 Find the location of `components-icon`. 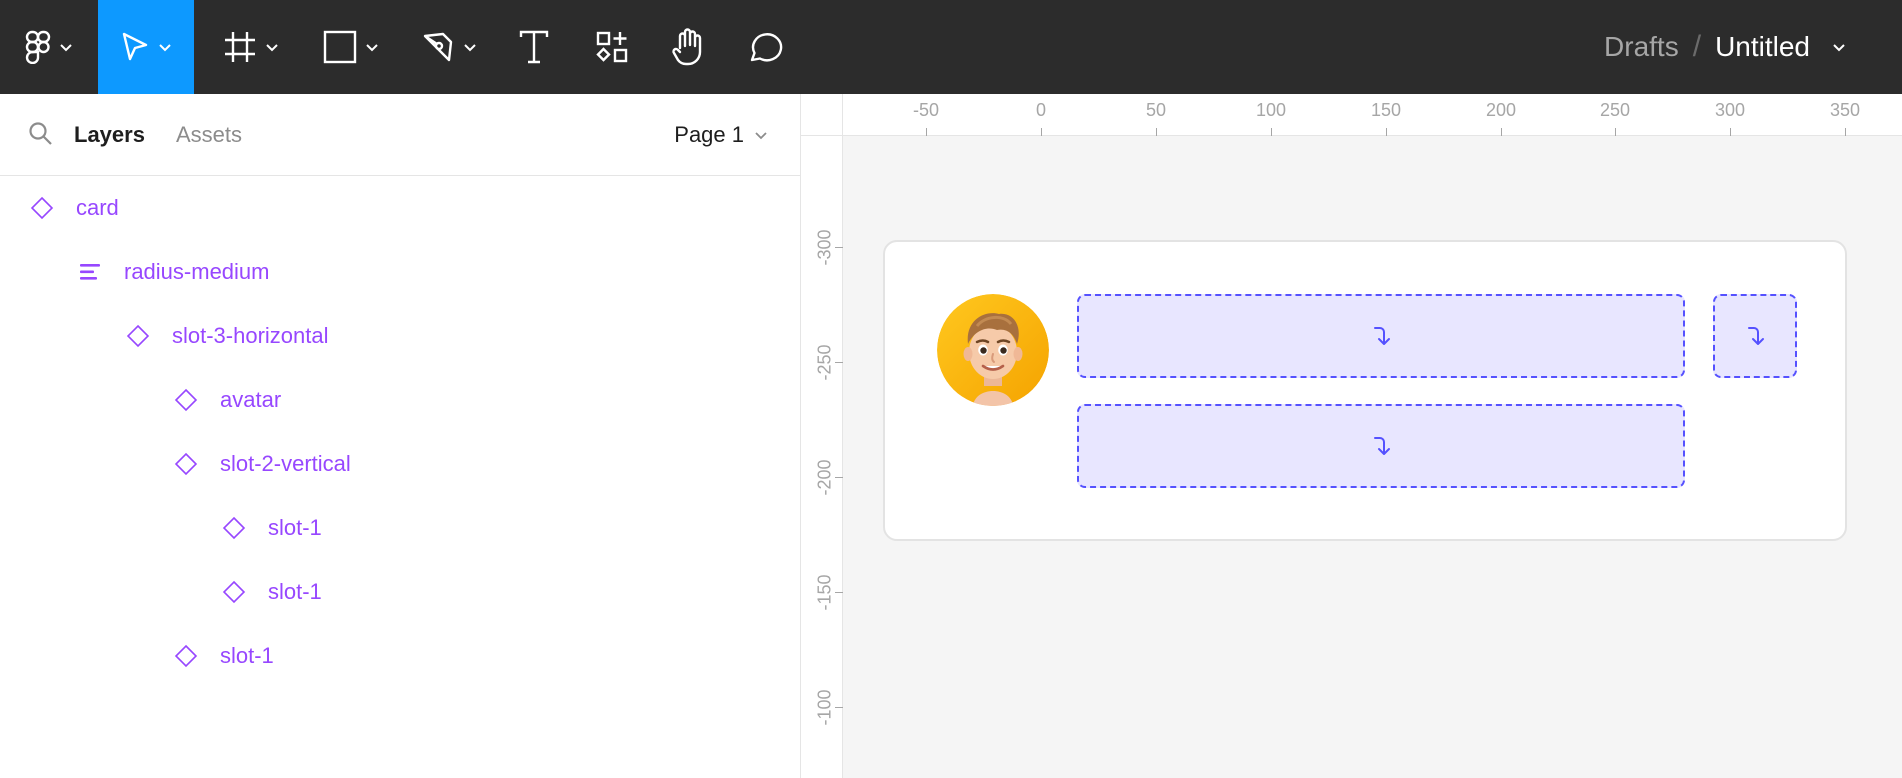

components-icon is located at coordinates (612, 47).